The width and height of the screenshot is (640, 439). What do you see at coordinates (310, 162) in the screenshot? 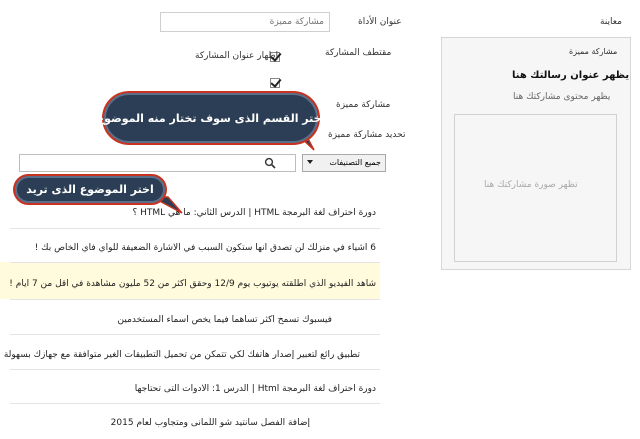
I see `chevron-down-icon` at bounding box center [310, 162].